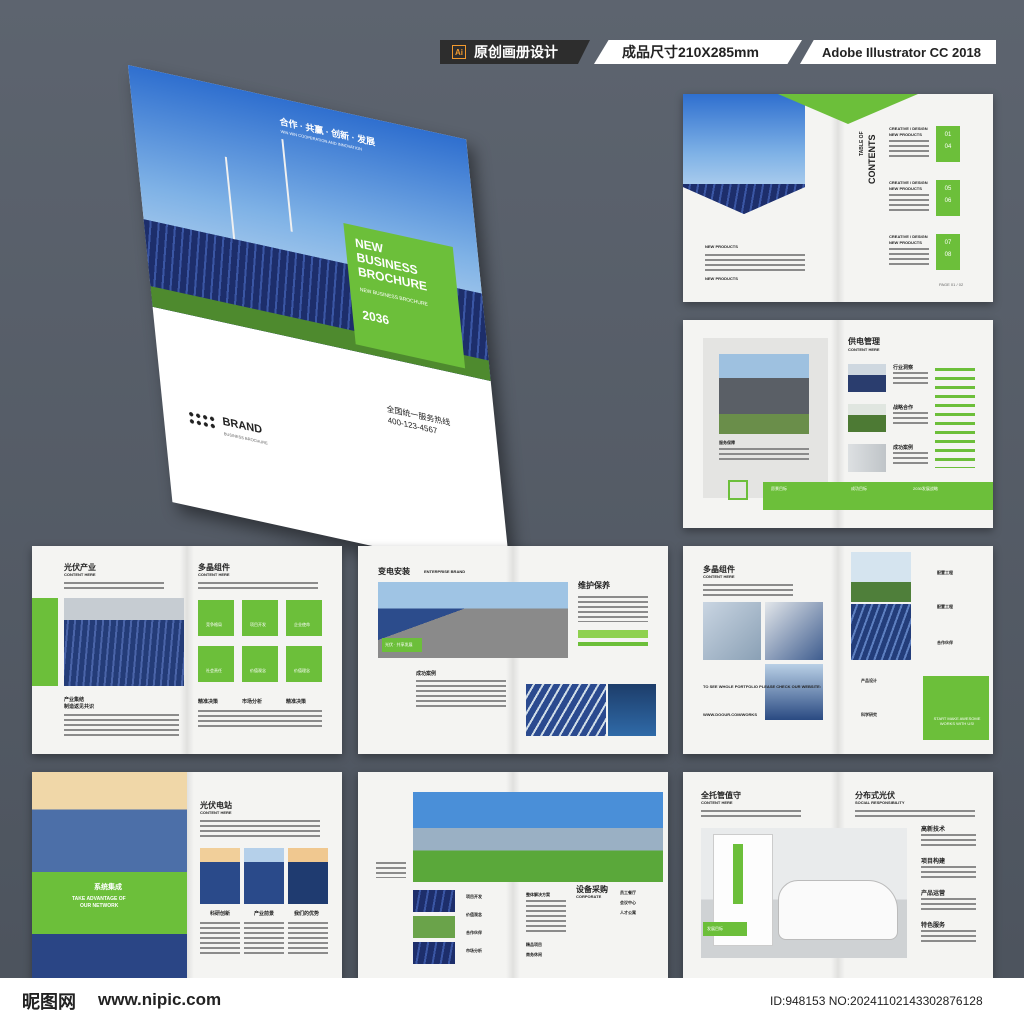  Describe the element at coordinates (80, 574) in the screenshot. I see `spread3-left-sub: CONTENT HERE` at that location.